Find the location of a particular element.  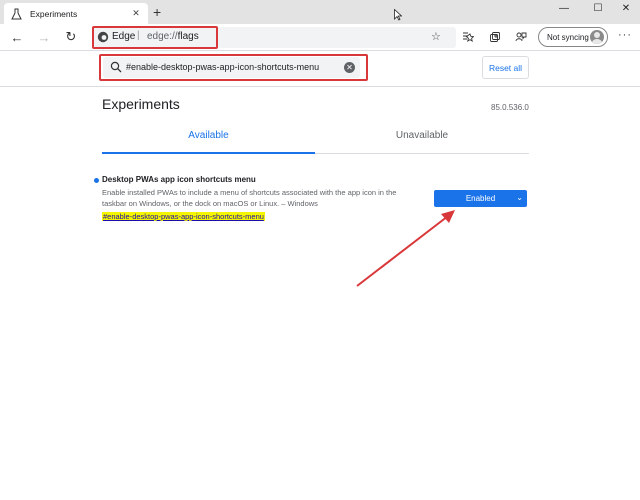

chevron-down-icon: ⌄ is located at coordinates (519, 197).